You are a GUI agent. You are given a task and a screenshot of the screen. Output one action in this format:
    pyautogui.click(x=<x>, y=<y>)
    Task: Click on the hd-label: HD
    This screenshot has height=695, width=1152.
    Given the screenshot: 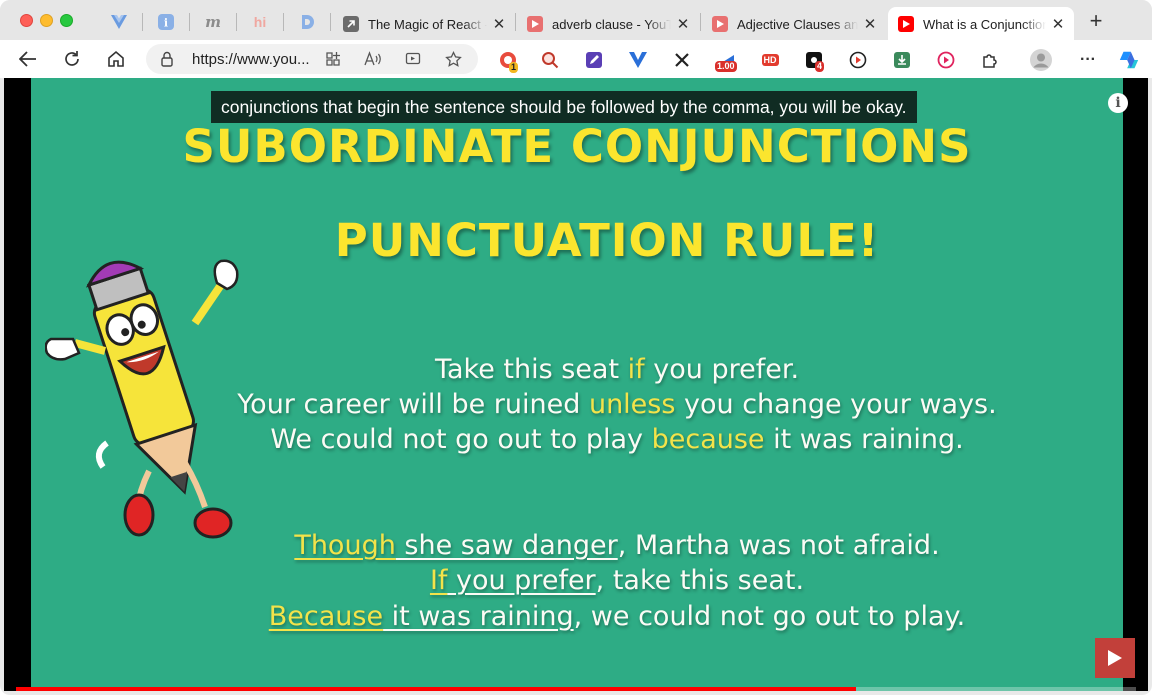 What is the action you would take?
    pyautogui.click(x=770, y=60)
    